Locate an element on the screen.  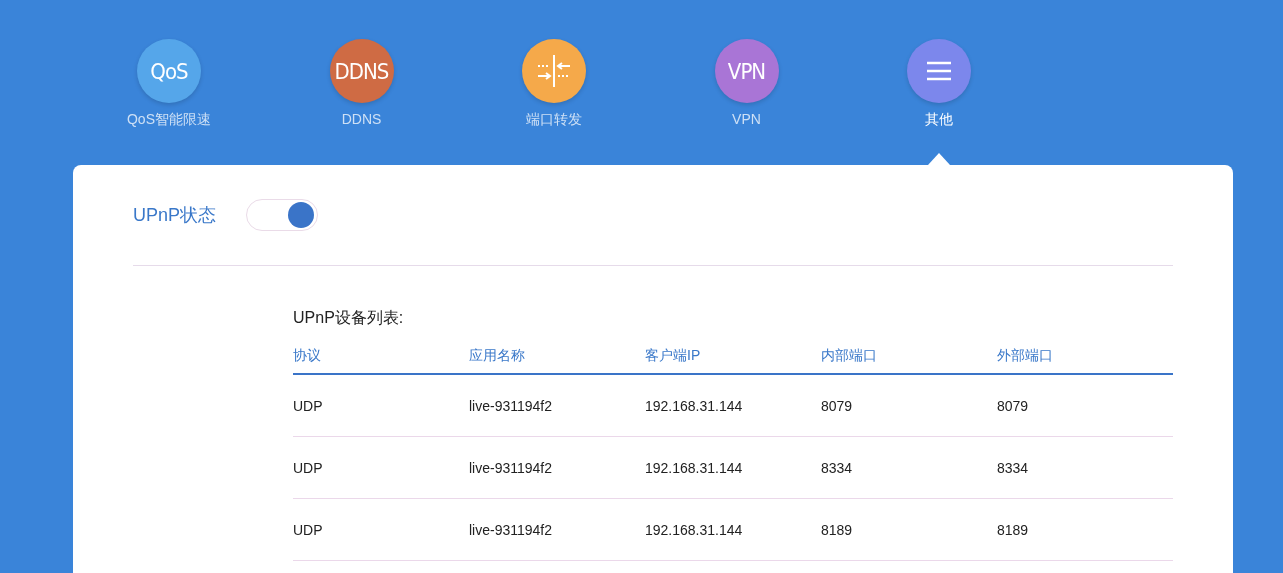
icon-label: VPN is located at coordinates (746, 71).